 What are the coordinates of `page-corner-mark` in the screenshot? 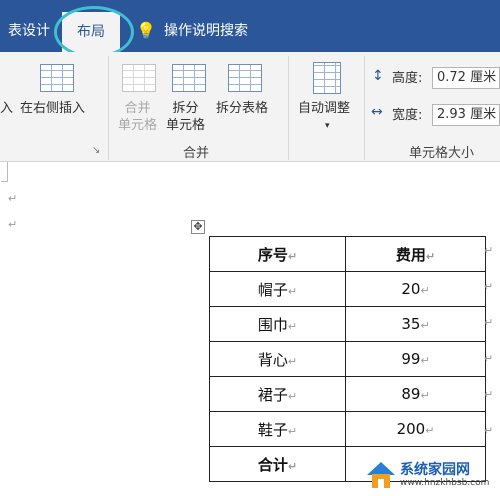 It's located at (4, 172).